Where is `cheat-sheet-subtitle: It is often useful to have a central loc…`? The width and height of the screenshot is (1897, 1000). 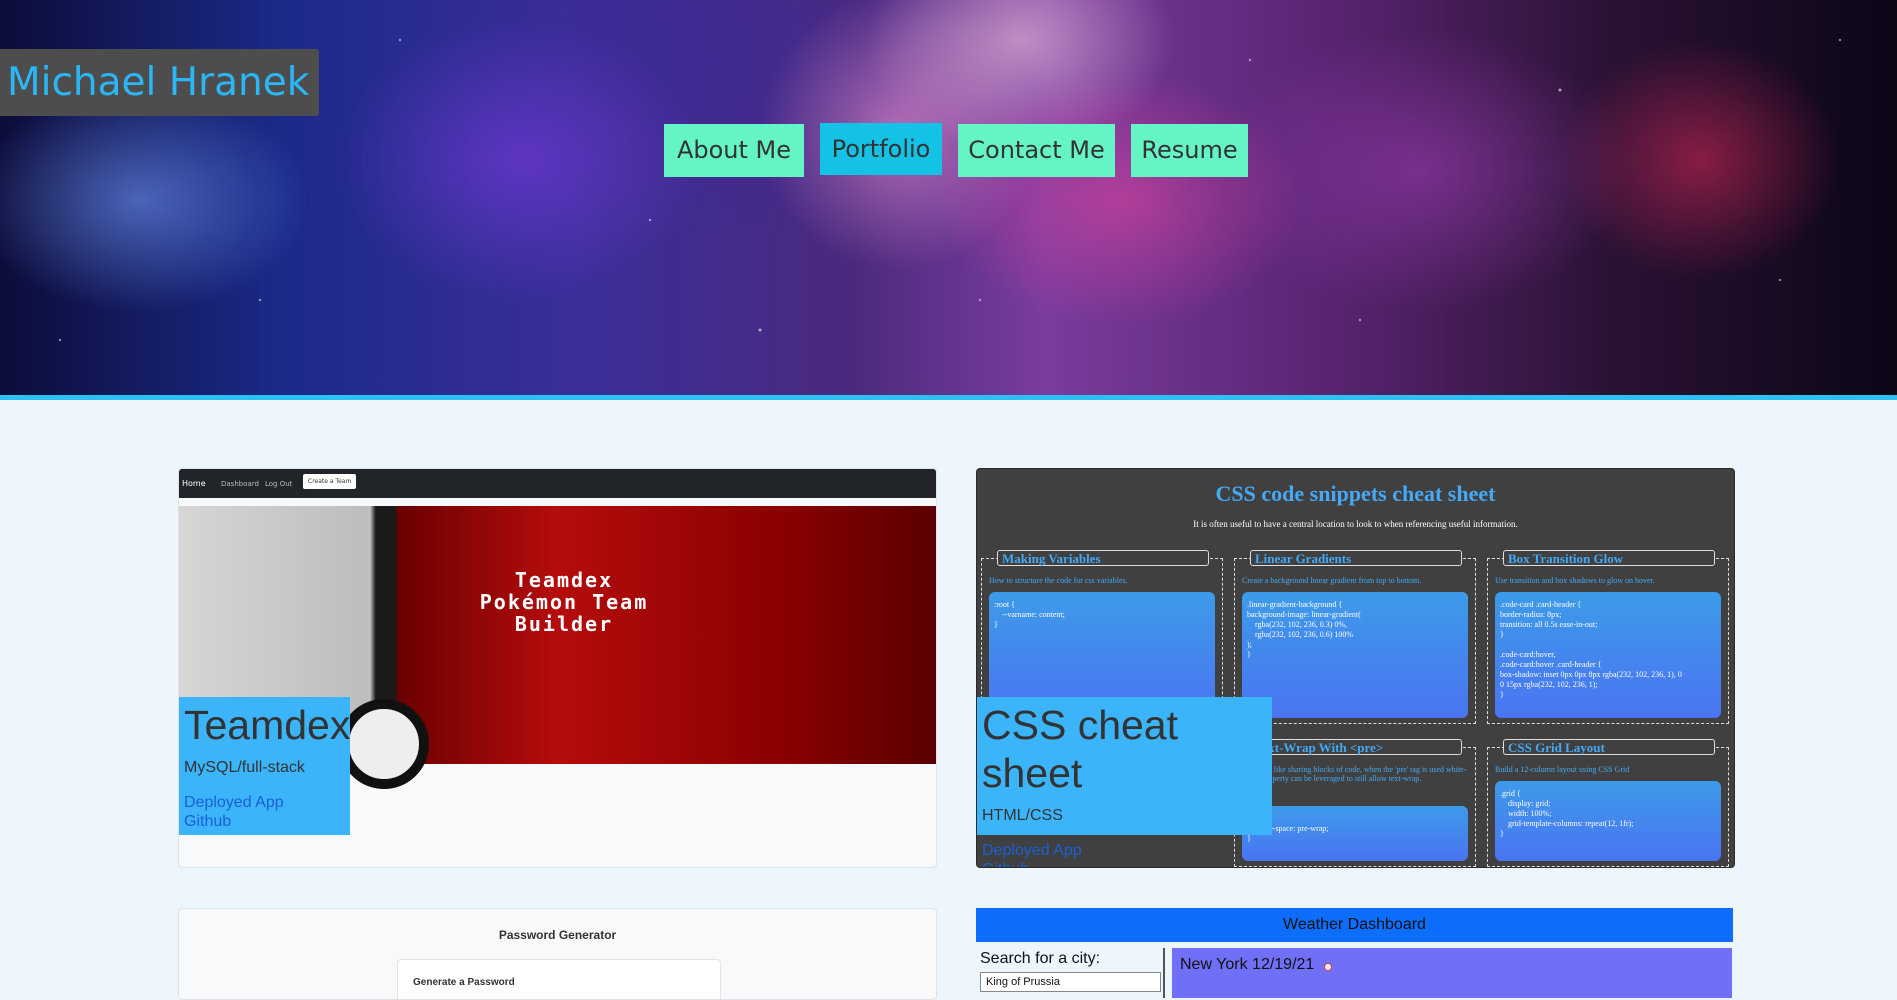
cheat-sheet-subtitle: It is often useful to have a central loc… is located at coordinates (1355, 524).